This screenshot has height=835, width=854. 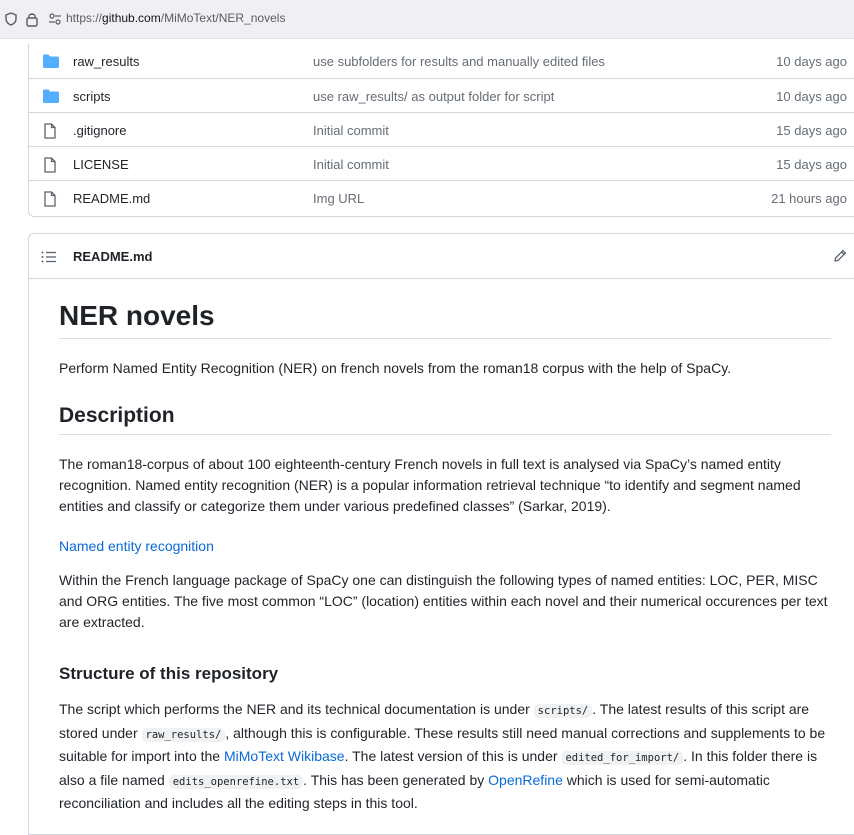 I want to click on file-name: scripts, so click(x=92, y=96).